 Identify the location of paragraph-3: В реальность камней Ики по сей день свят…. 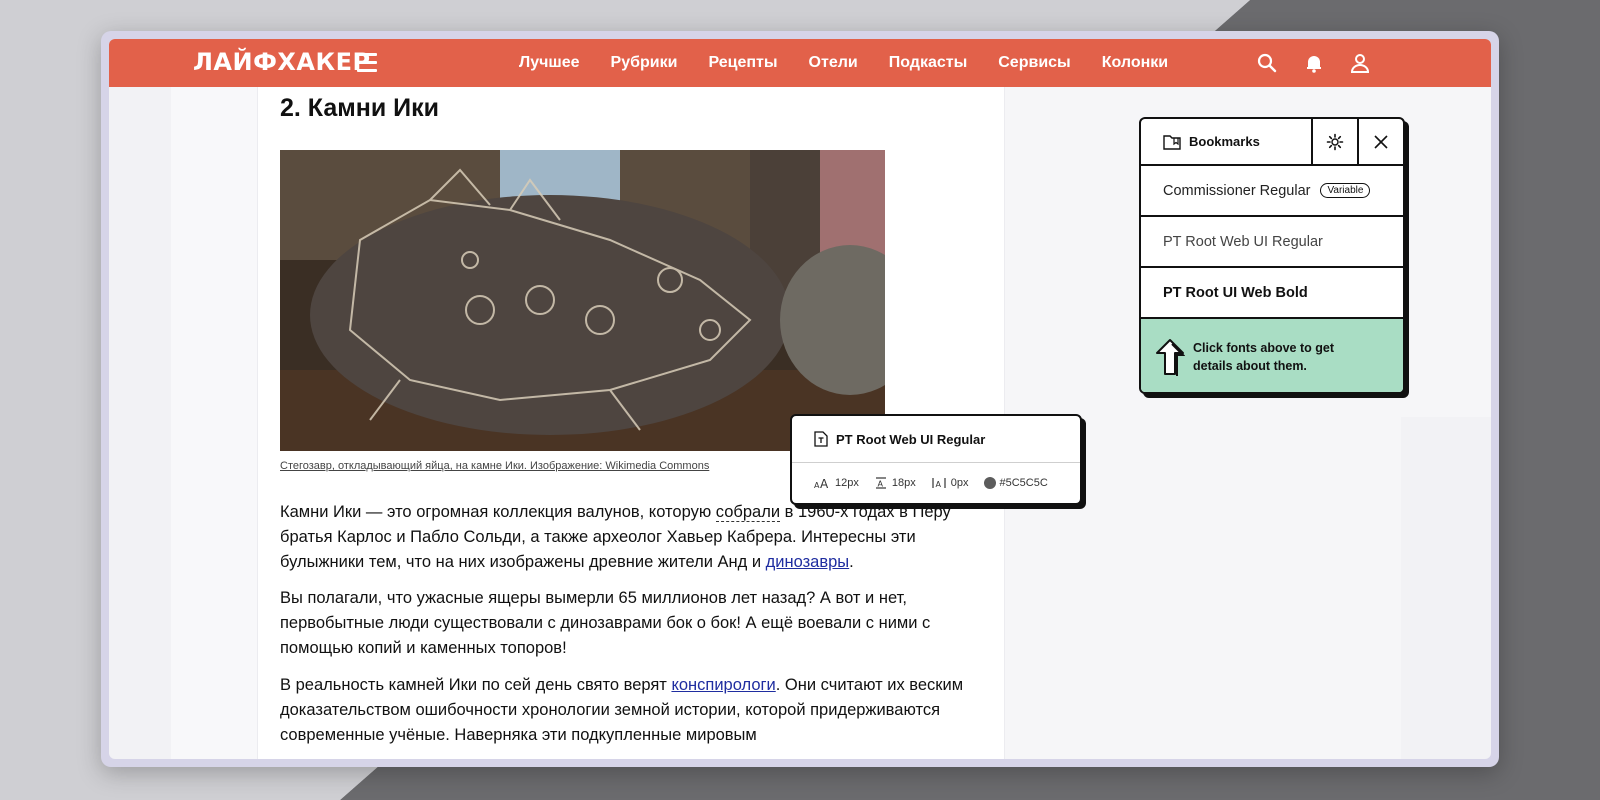
(630, 710).